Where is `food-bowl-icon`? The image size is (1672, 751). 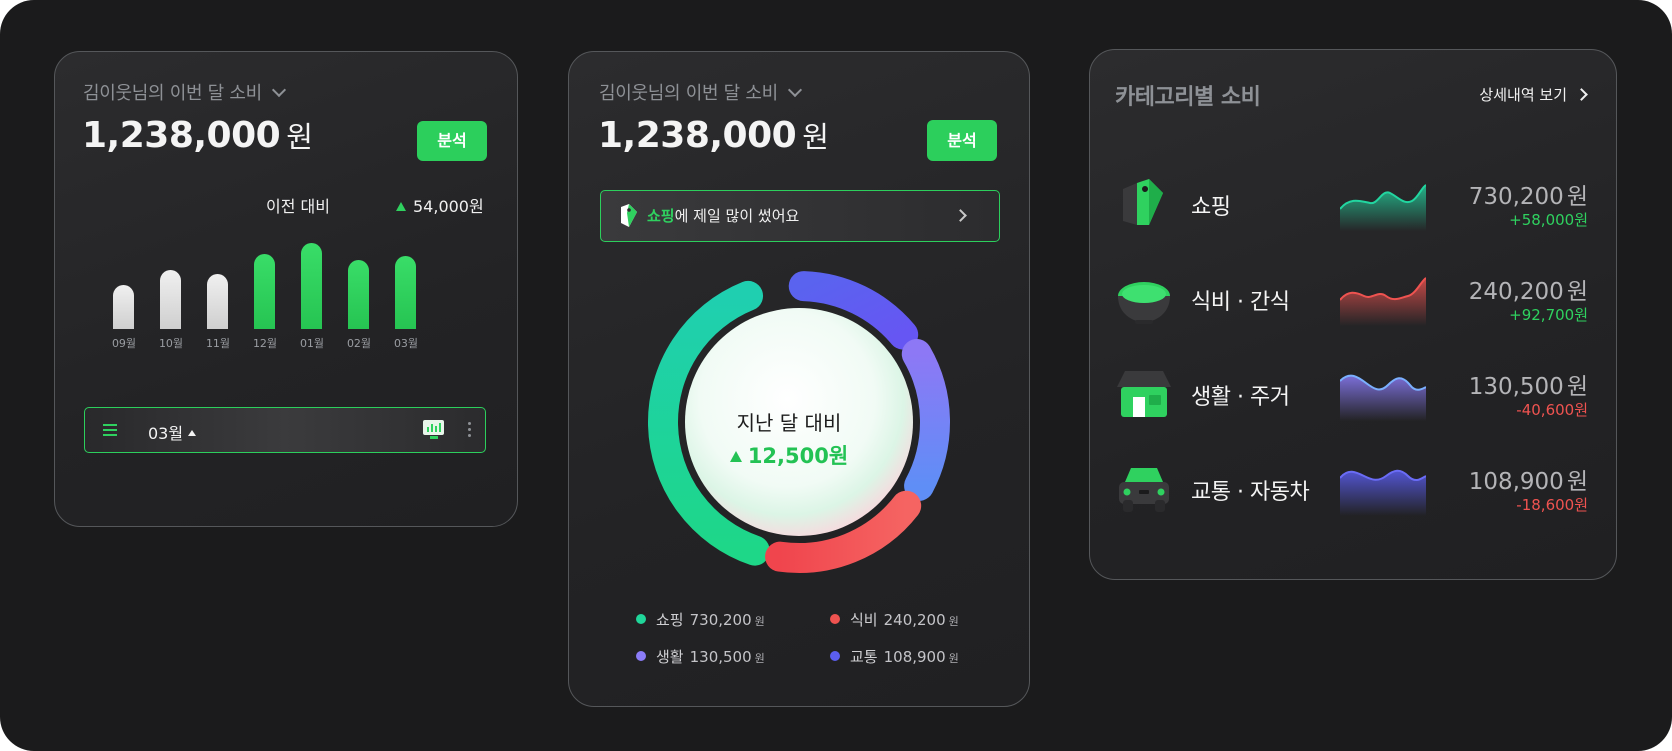
food-bowl-icon is located at coordinates (1144, 303).